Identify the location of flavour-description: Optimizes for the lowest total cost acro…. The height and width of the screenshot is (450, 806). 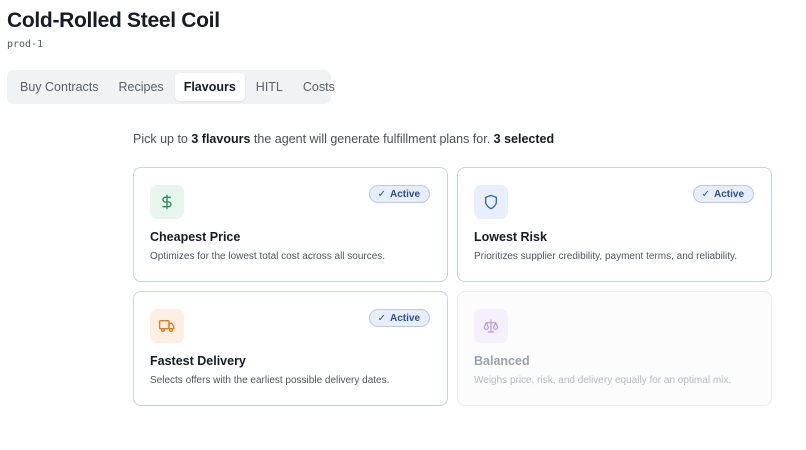
(268, 256).